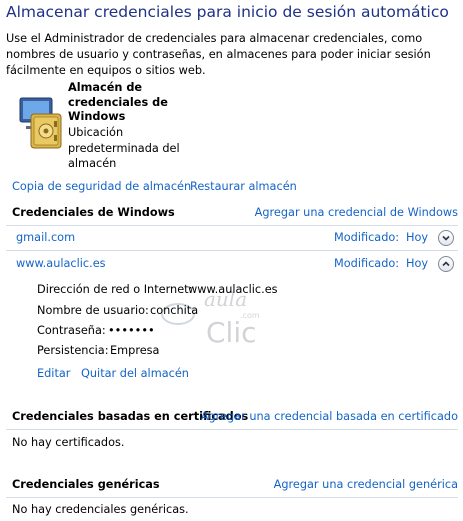 The width and height of the screenshot is (463, 521). Describe the element at coordinates (93, 310) in the screenshot. I see `username-label: Nombre de usuario:` at that location.